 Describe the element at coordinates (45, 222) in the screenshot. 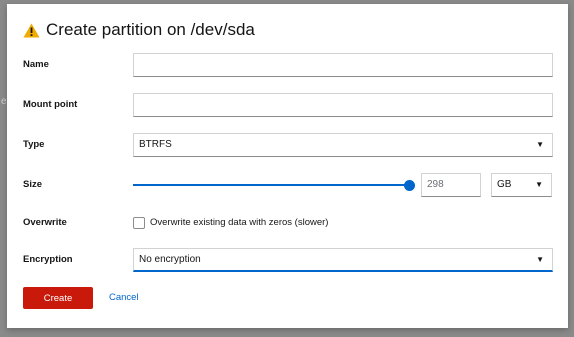

I see `overwrite-label: Overwrite` at that location.